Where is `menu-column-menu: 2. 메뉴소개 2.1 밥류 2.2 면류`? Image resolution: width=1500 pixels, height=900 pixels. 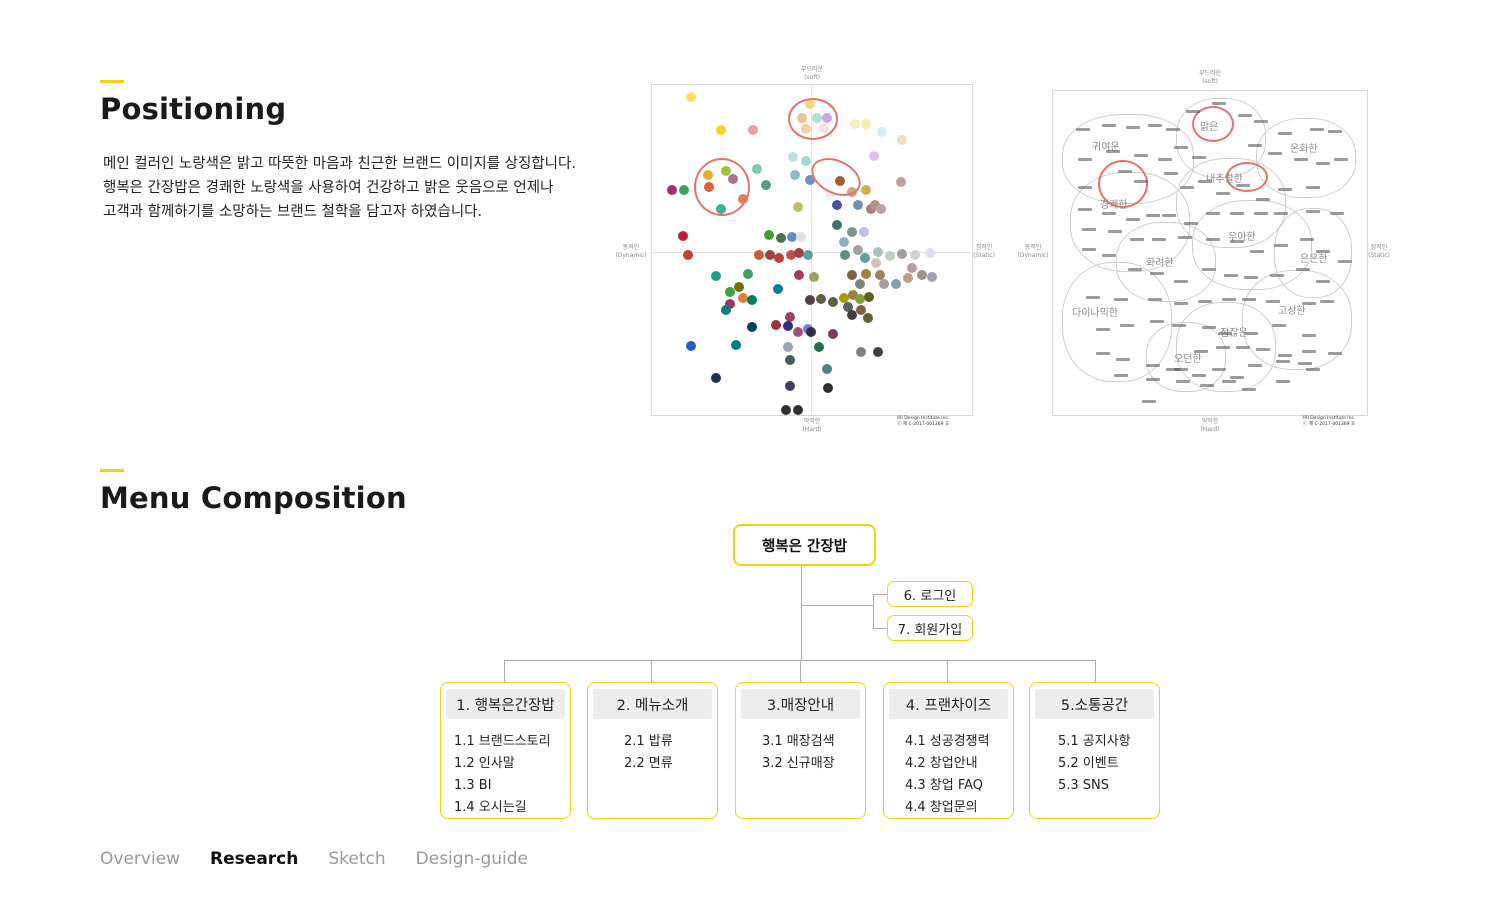
menu-column-menu: 2. 메뉴소개 2.1 밥류 2.2 면류 is located at coordinates (652, 750).